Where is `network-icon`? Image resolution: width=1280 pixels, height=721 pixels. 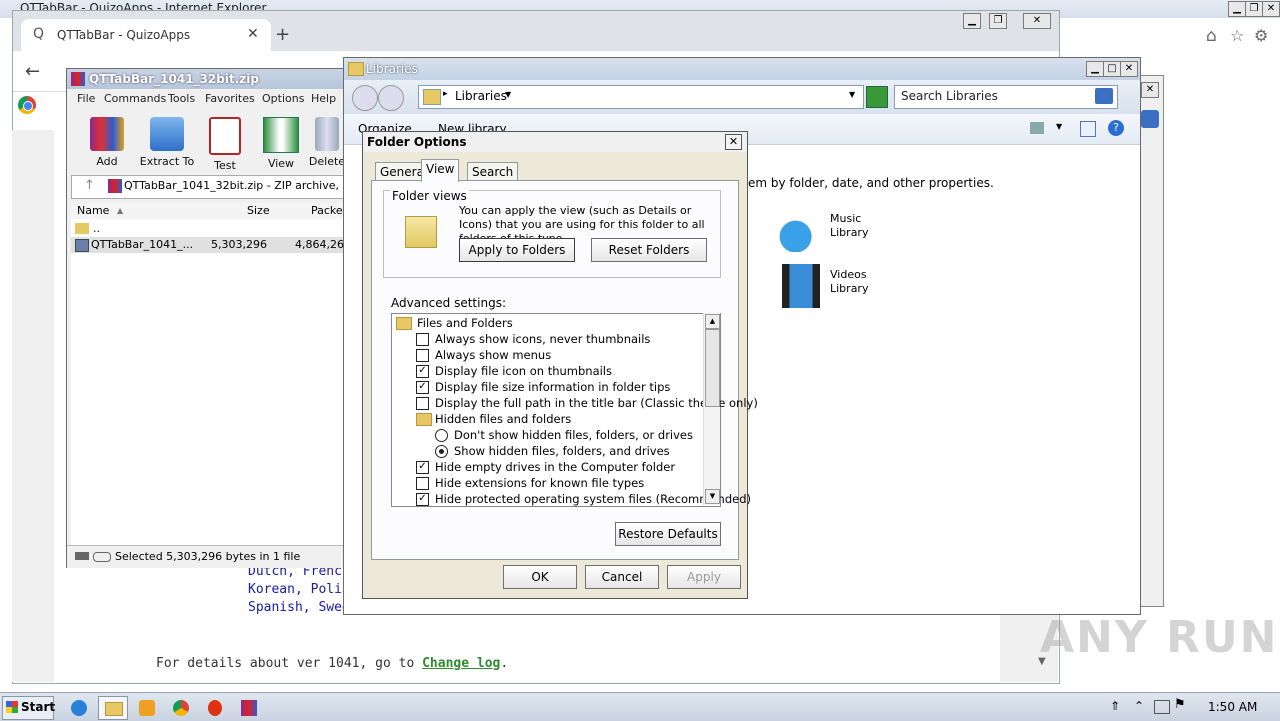 network-icon is located at coordinates (1162, 707).